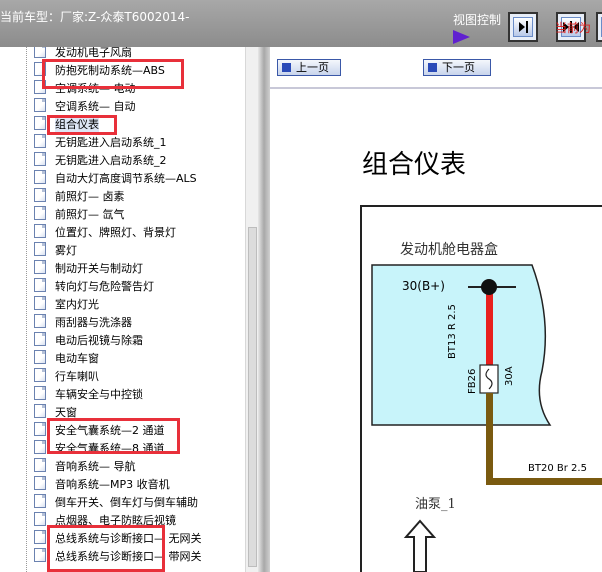 The image size is (602, 572). Describe the element at coordinates (472, 381) in the screenshot. I see `fuse-label: FB26` at that location.